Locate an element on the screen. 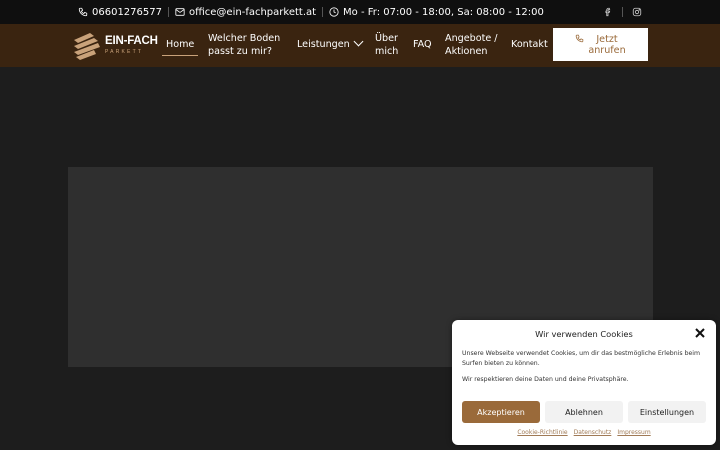 The height and width of the screenshot is (450, 720). email-link: office@ein-fachparkett.at is located at coordinates (245, 12).